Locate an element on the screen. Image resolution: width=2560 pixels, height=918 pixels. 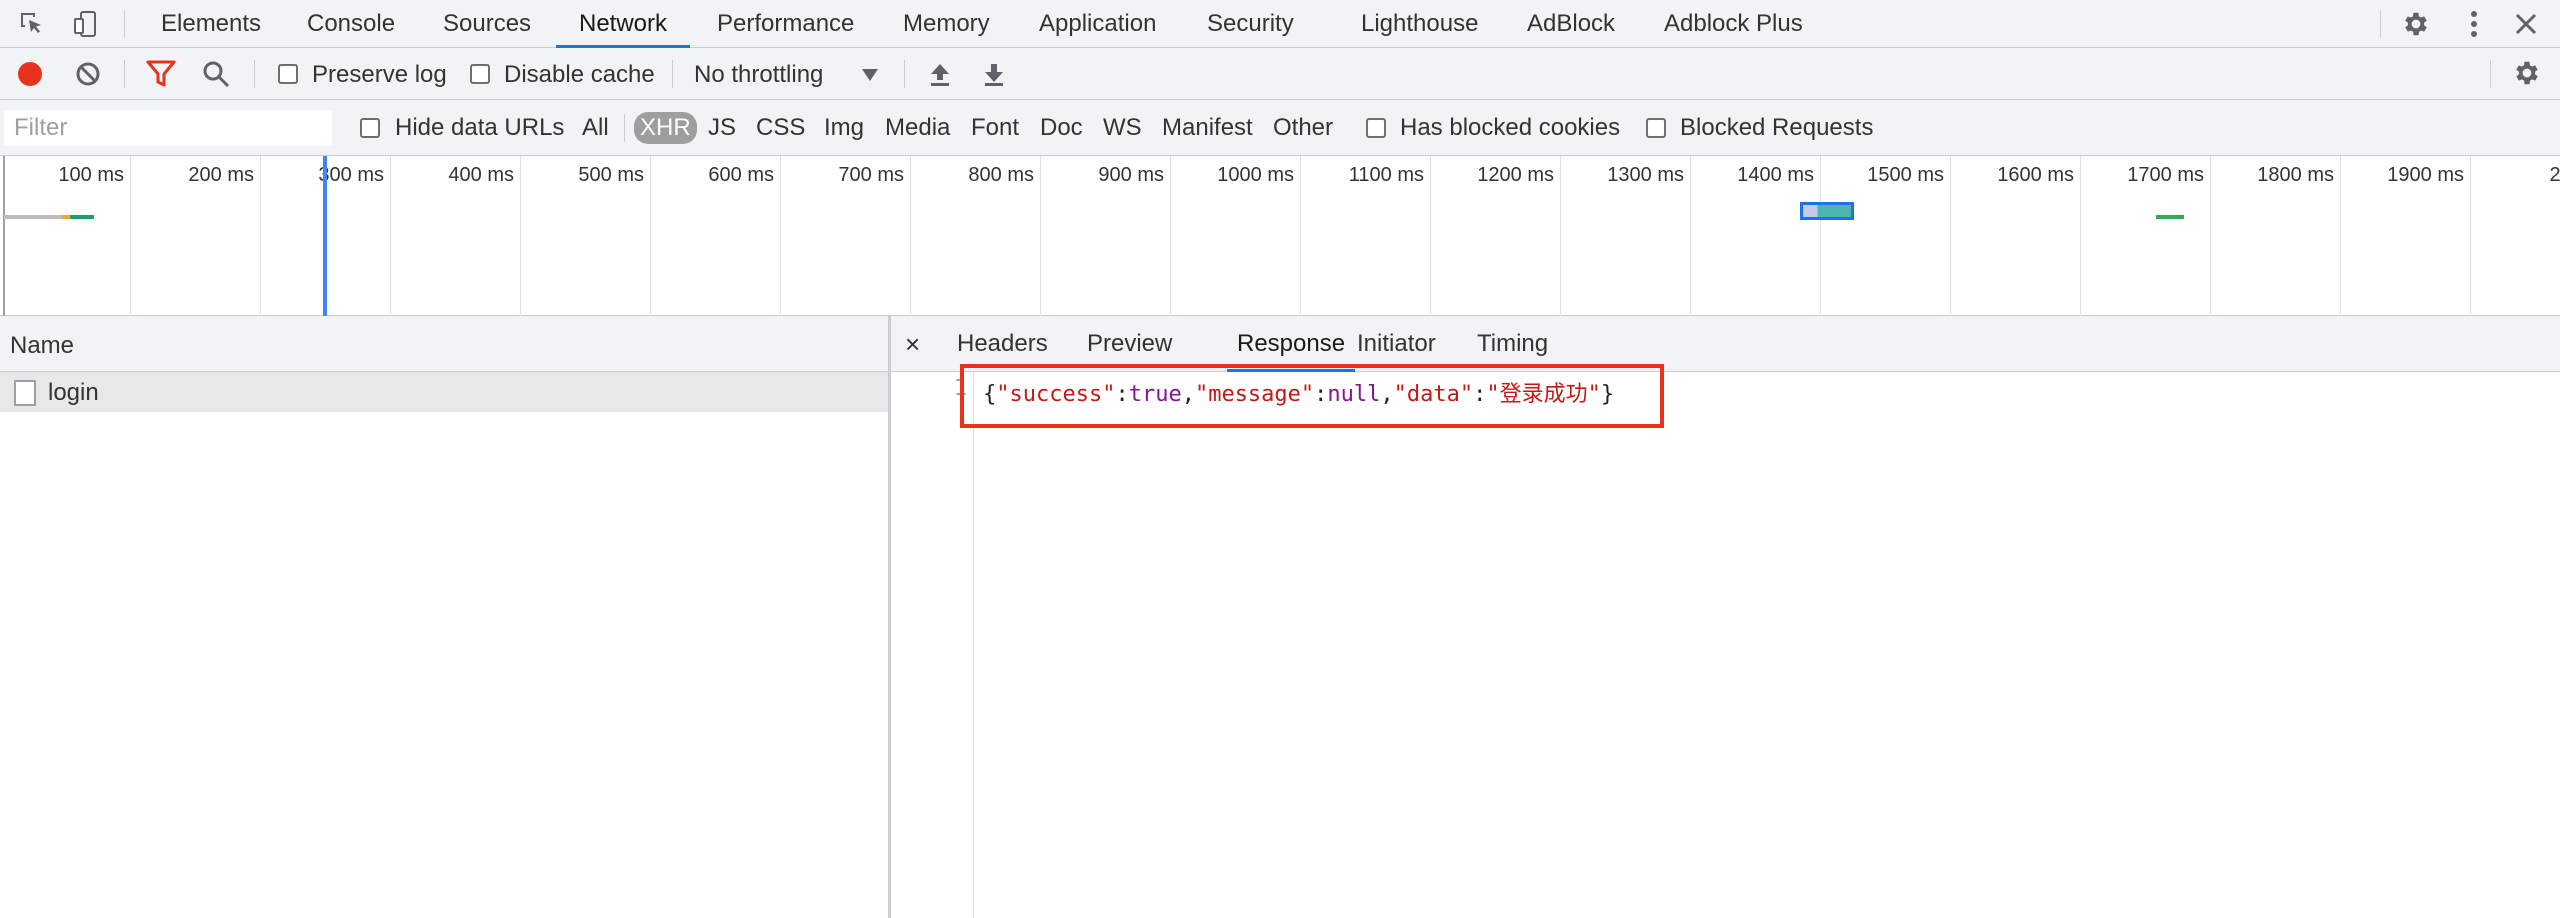
inspect-element-icon is located at coordinates (32, 24).